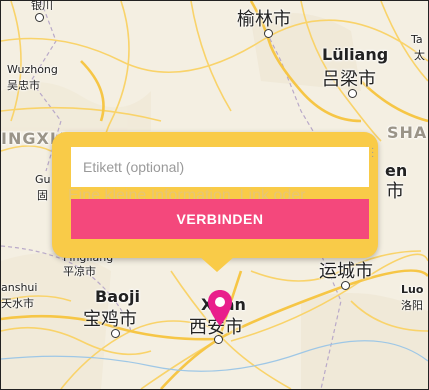  I want to click on map-pin-icon, so click(220, 308).